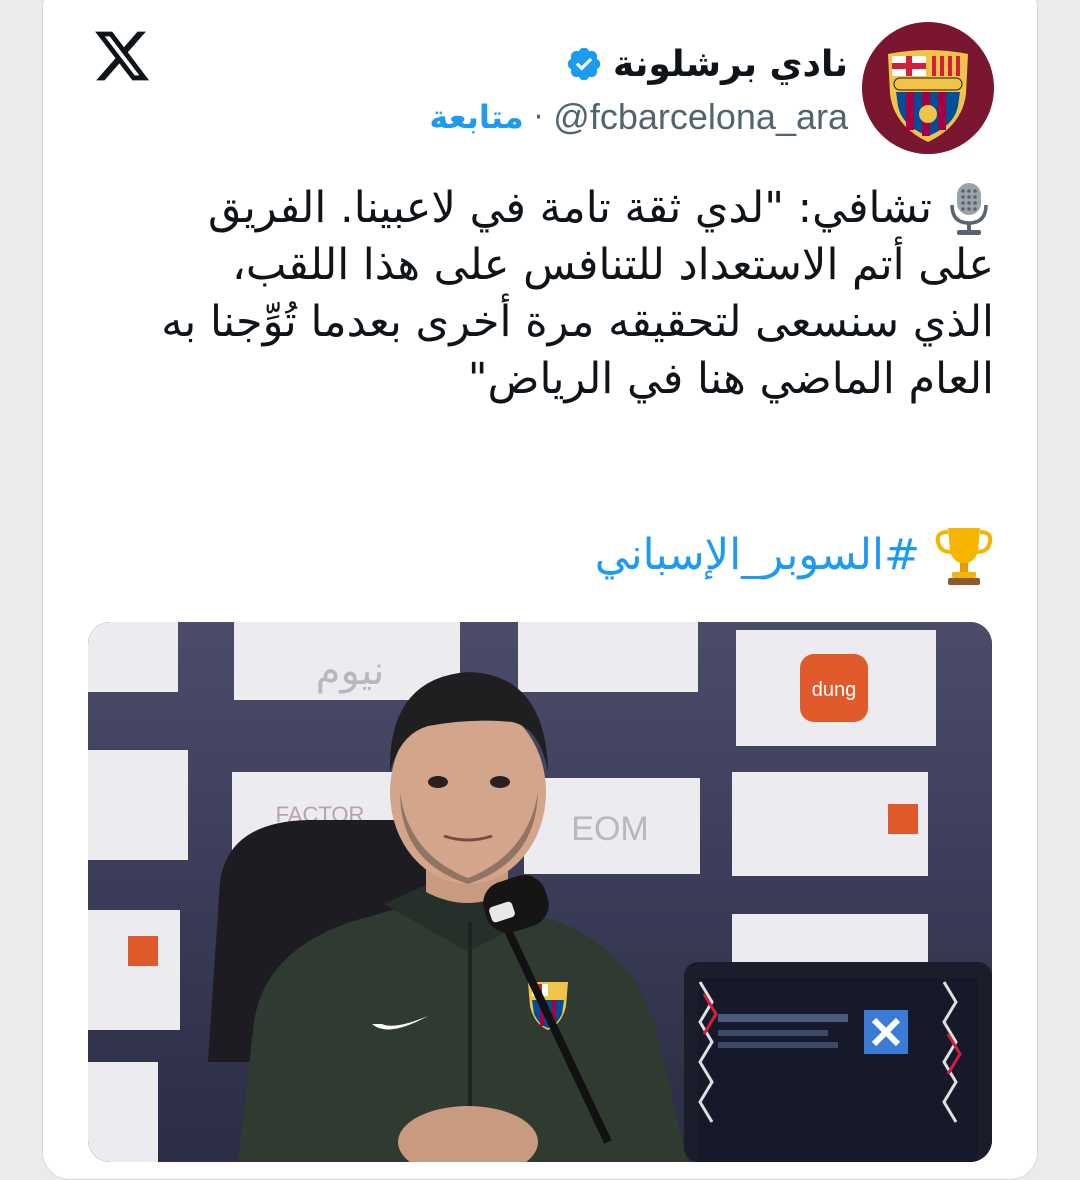 This screenshot has height=1180, width=1080. What do you see at coordinates (757, 555) in the screenshot?
I see `hashtag-link: #السوبر_الإسباني` at bounding box center [757, 555].